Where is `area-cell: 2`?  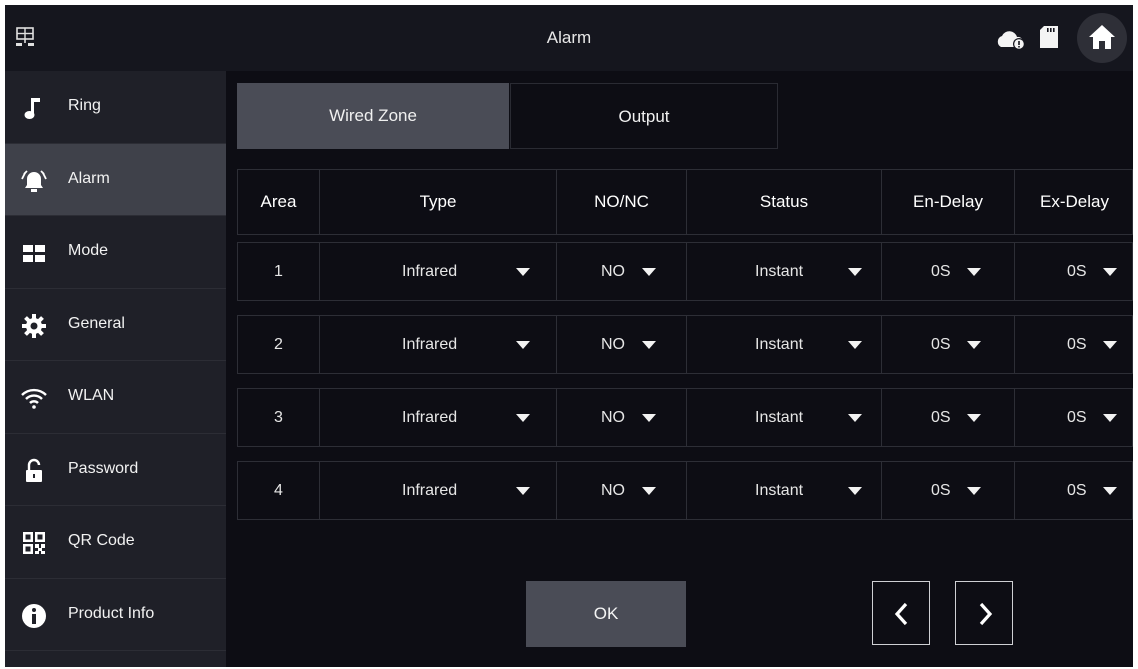
area-cell: 2 is located at coordinates (279, 344).